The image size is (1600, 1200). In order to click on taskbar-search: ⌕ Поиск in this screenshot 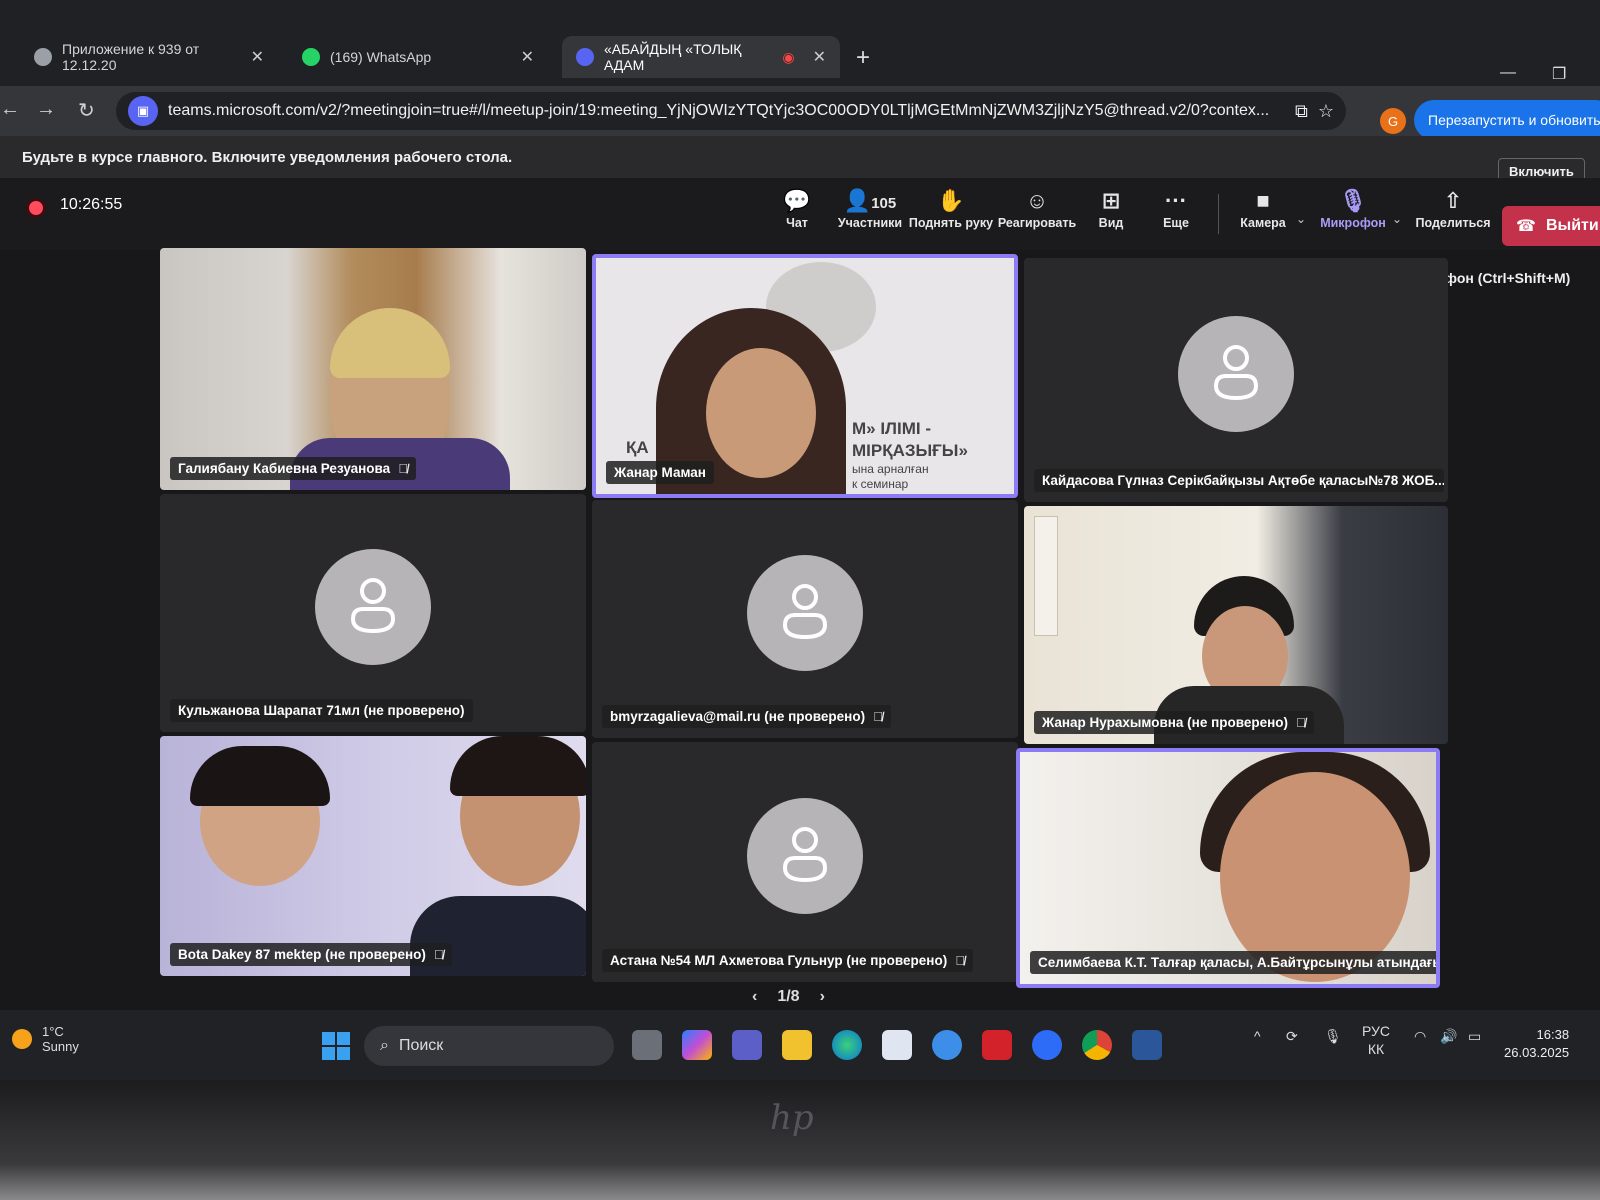, I will do `click(489, 1046)`.